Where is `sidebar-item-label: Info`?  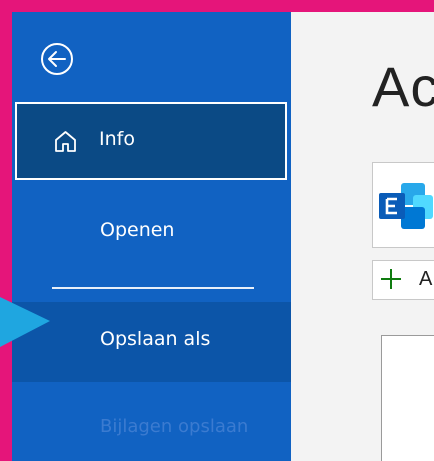
sidebar-item-label: Info is located at coordinates (117, 139).